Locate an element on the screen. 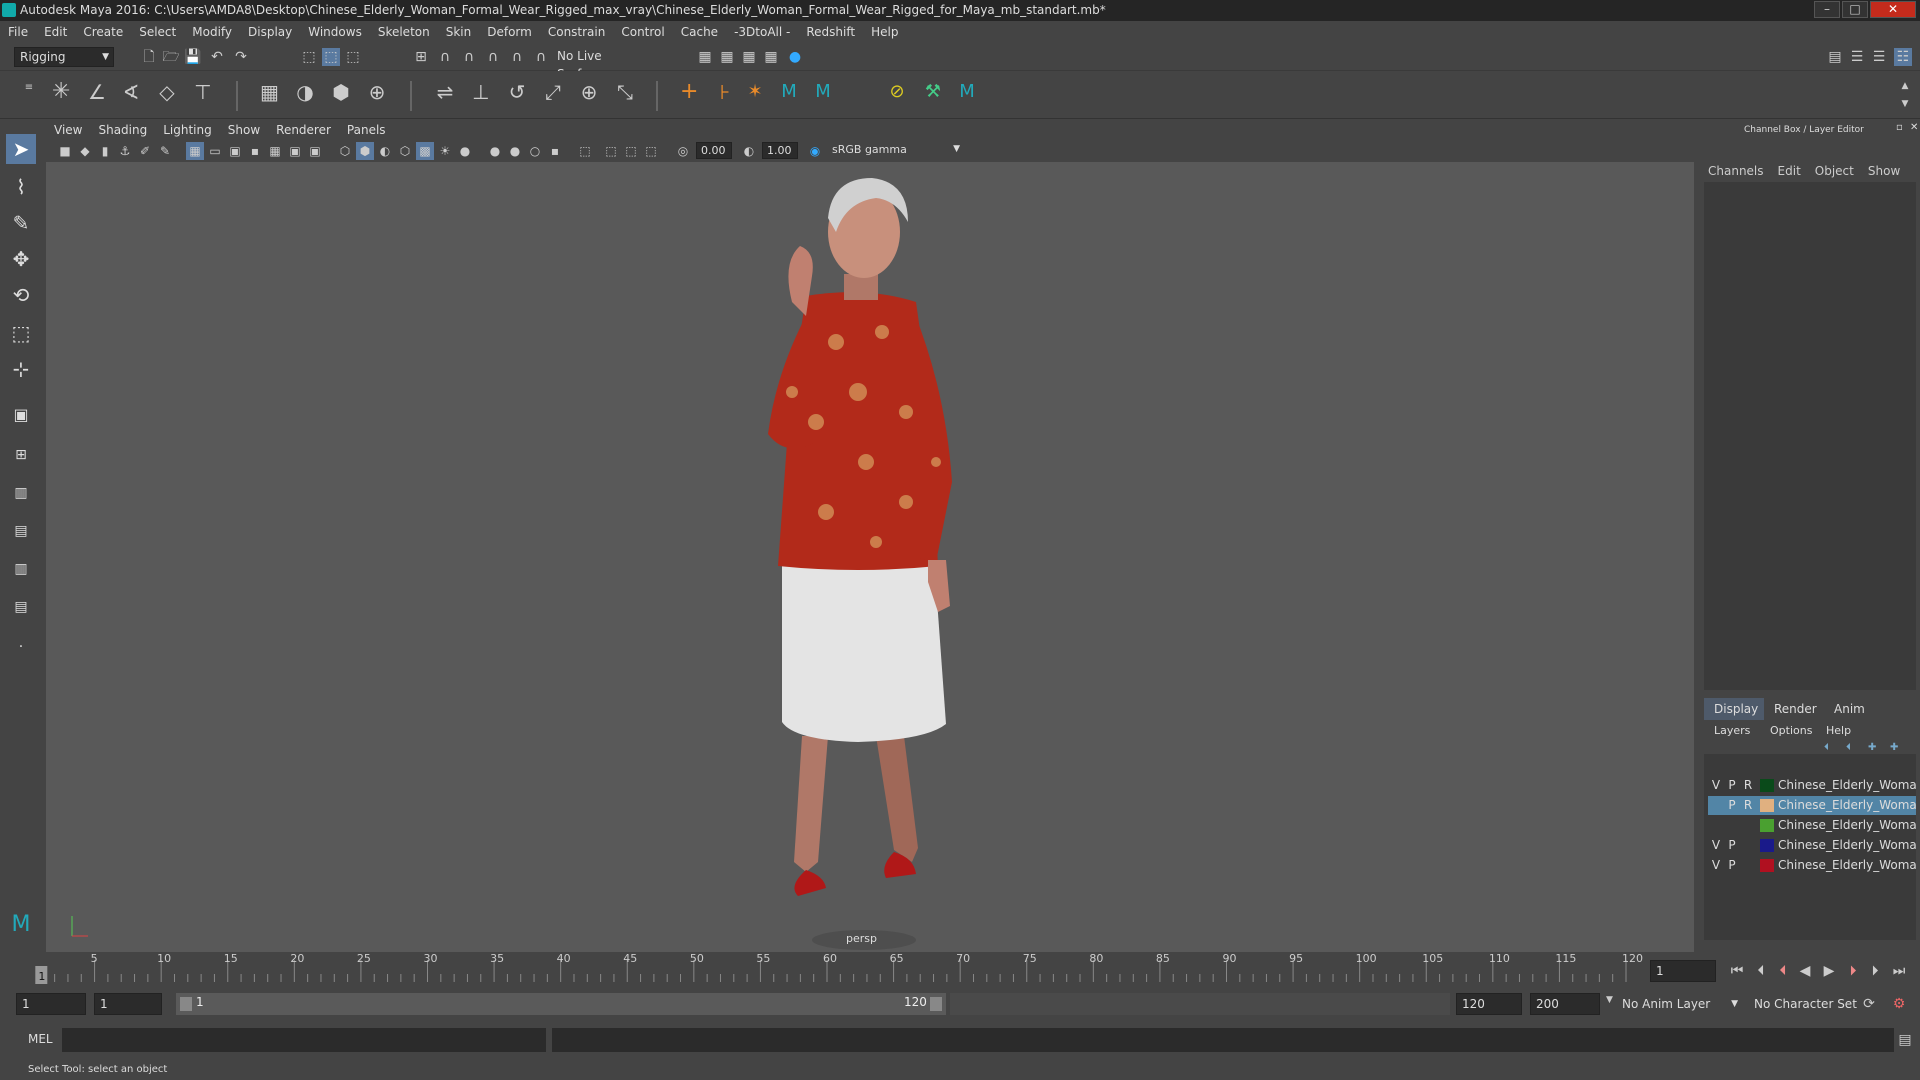  script-editor-icon: ▤ is located at coordinates (1905, 1040).